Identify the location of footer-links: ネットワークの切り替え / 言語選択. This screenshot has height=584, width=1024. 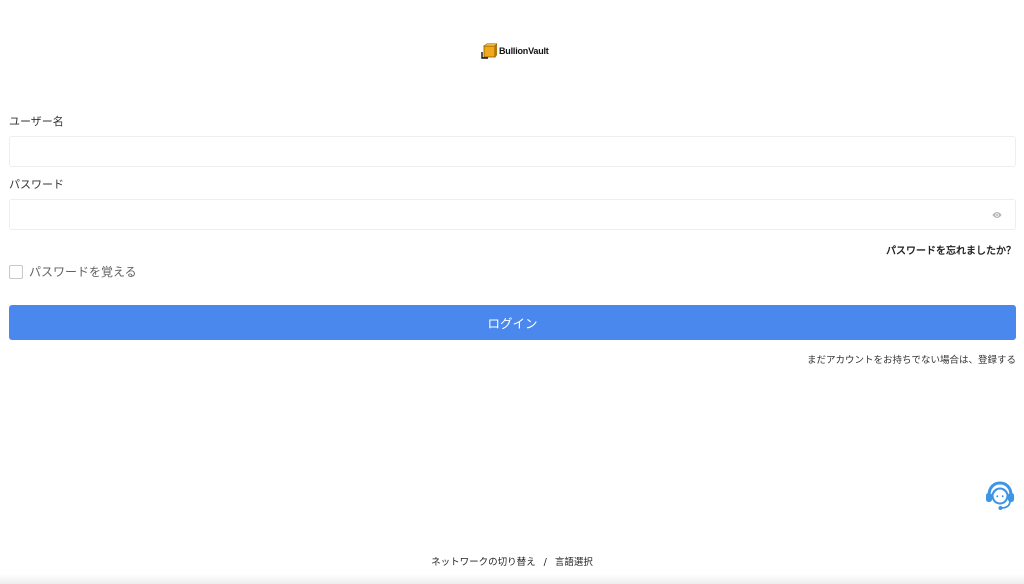
(512, 561).